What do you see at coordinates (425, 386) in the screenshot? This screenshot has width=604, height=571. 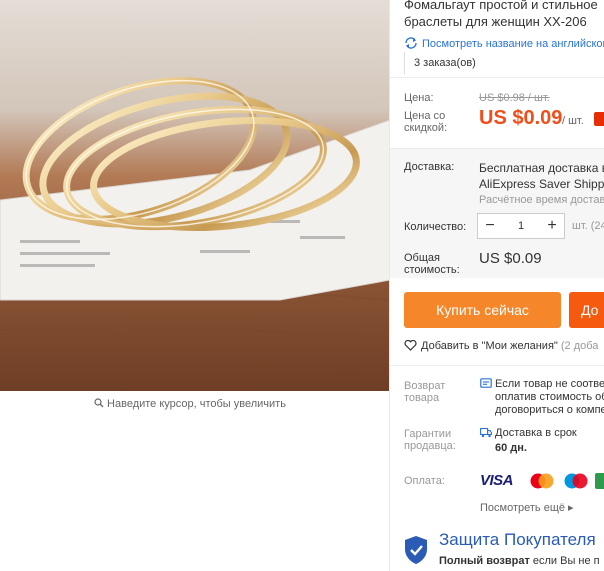 I see `returns-label-line1: Возврат` at bounding box center [425, 386].